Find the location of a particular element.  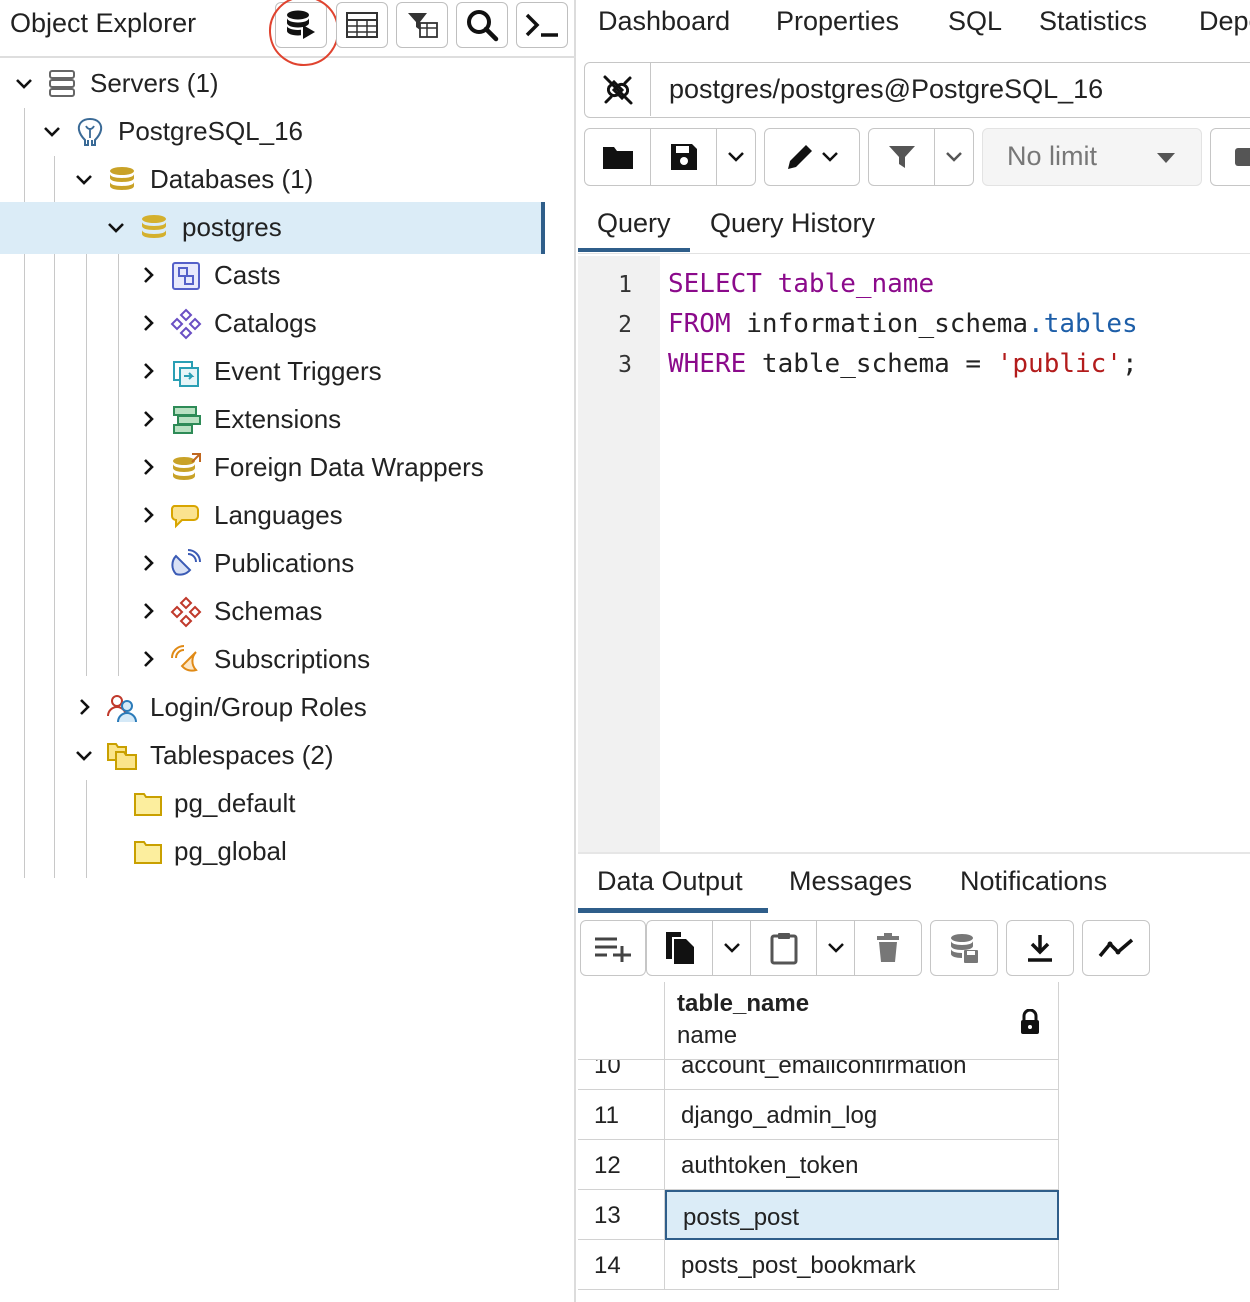

table-cell: posts_post is located at coordinates (862, 1215).